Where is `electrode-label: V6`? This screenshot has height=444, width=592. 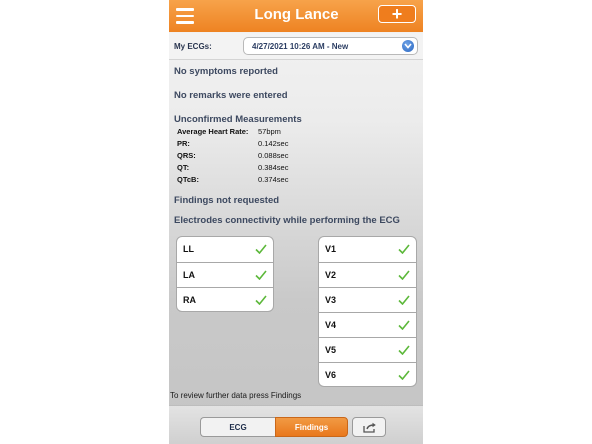 electrode-label: V6 is located at coordinates (331, 375).